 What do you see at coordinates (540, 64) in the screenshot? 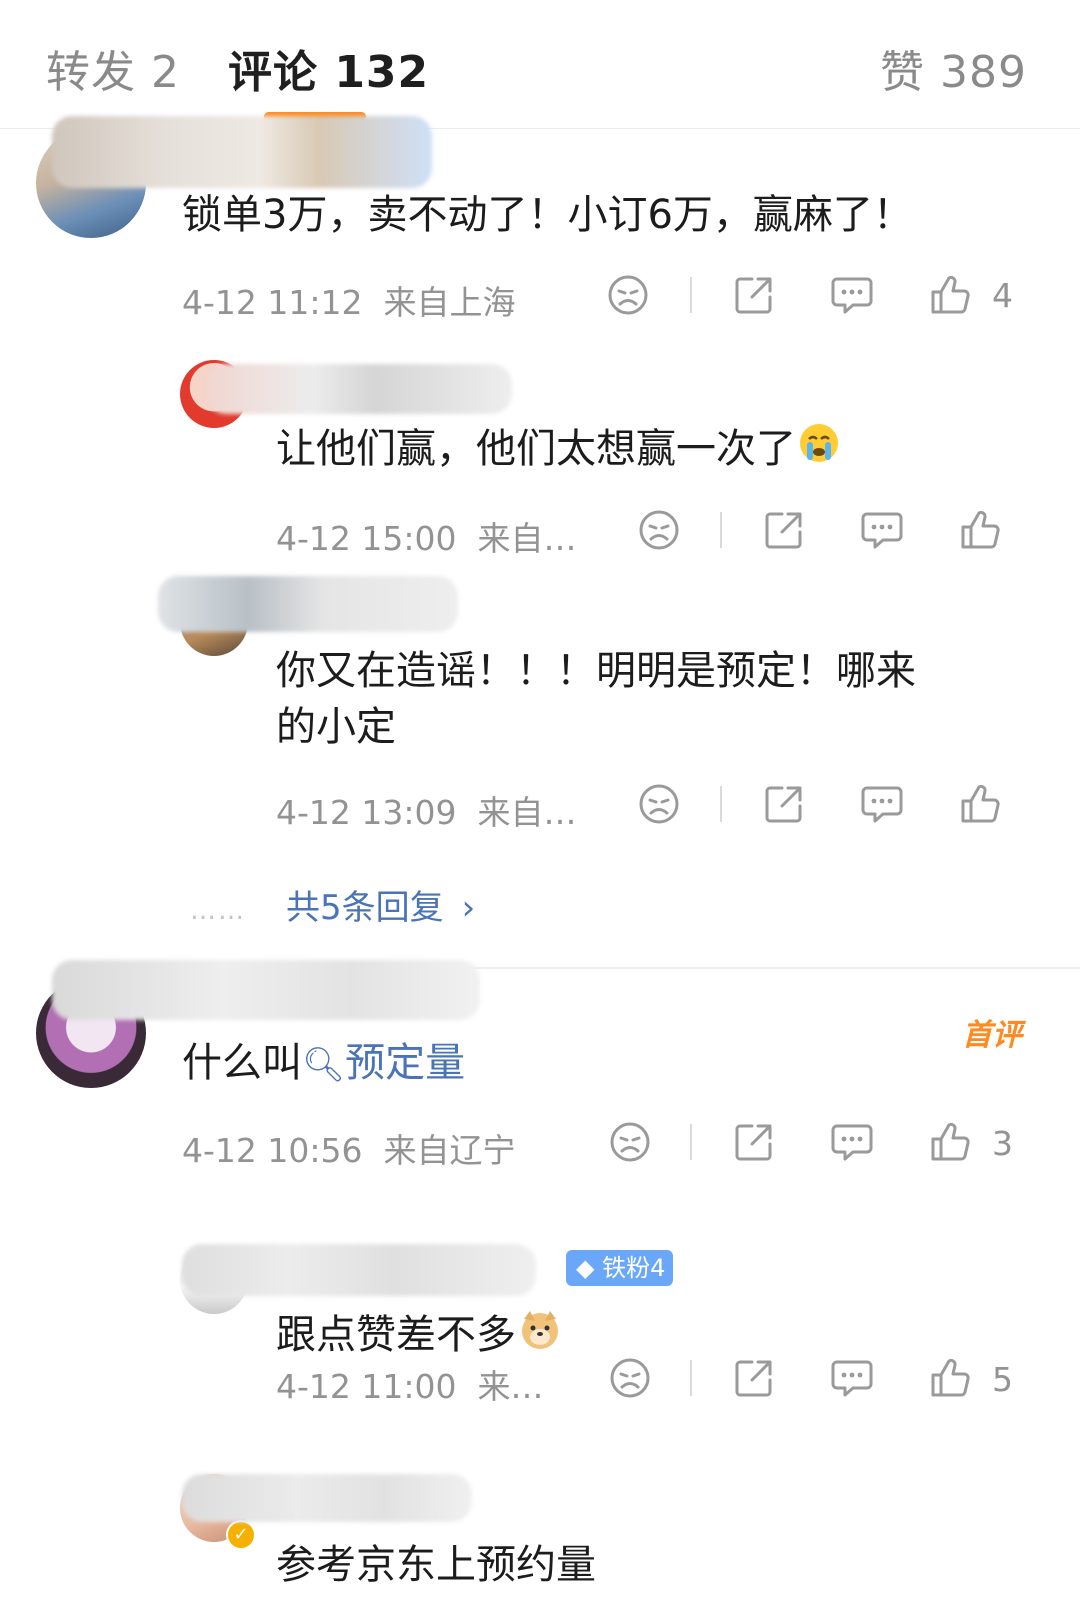
I see `comment-tabs: 转发 2 评论 132 赞 389` at bounding box center [540, 64].